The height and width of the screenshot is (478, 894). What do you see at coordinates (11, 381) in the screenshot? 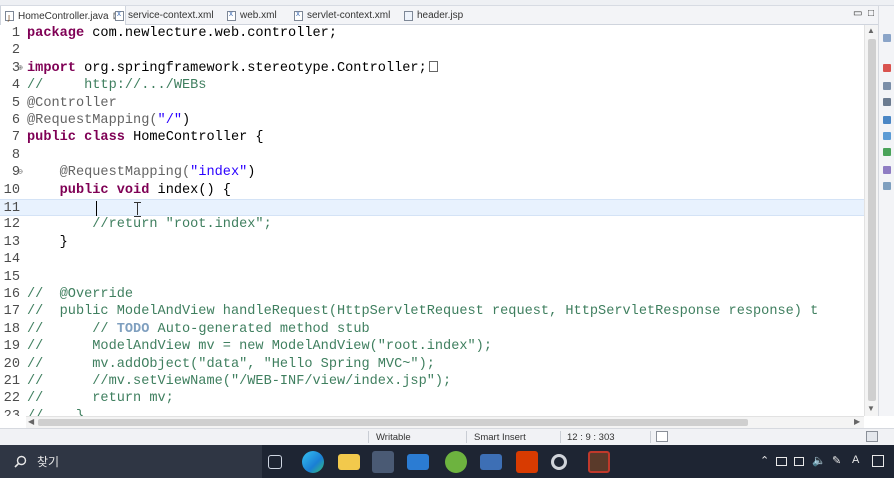
I see `line-number: 21` at bounding box center [11, 381].